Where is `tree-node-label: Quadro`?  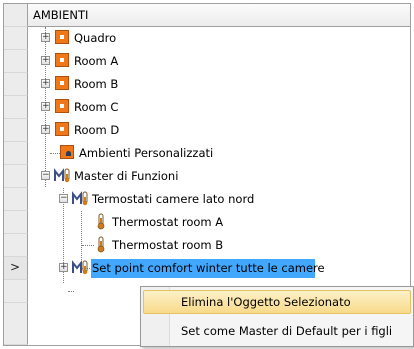 tree-node-label: Quadro is located at coordinates (95, 38).